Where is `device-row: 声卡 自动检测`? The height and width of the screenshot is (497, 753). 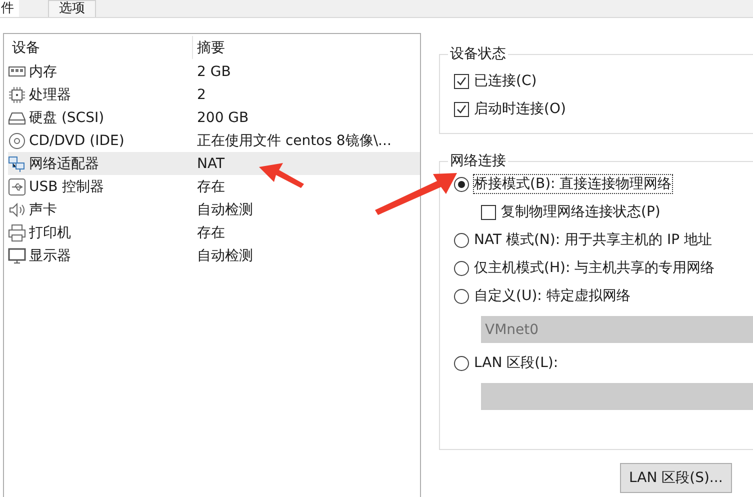 device-row: 声卡 自动检测 is located at coordinates (214, 209).